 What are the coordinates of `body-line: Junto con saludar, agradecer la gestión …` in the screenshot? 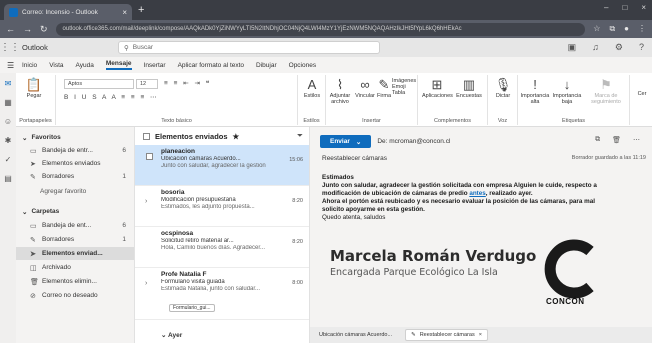 It's located at (459, 185).